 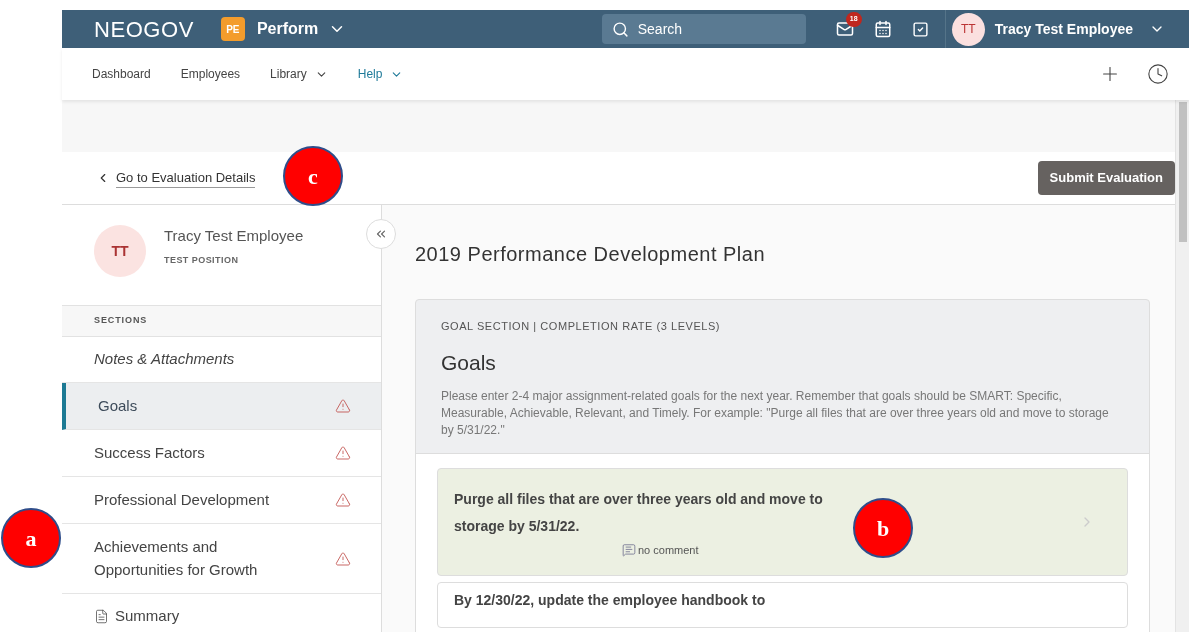 I want to click on goal-text: Purge all files that are over three years old and move to storage by 5/31/22., so click(x=639, y=512).